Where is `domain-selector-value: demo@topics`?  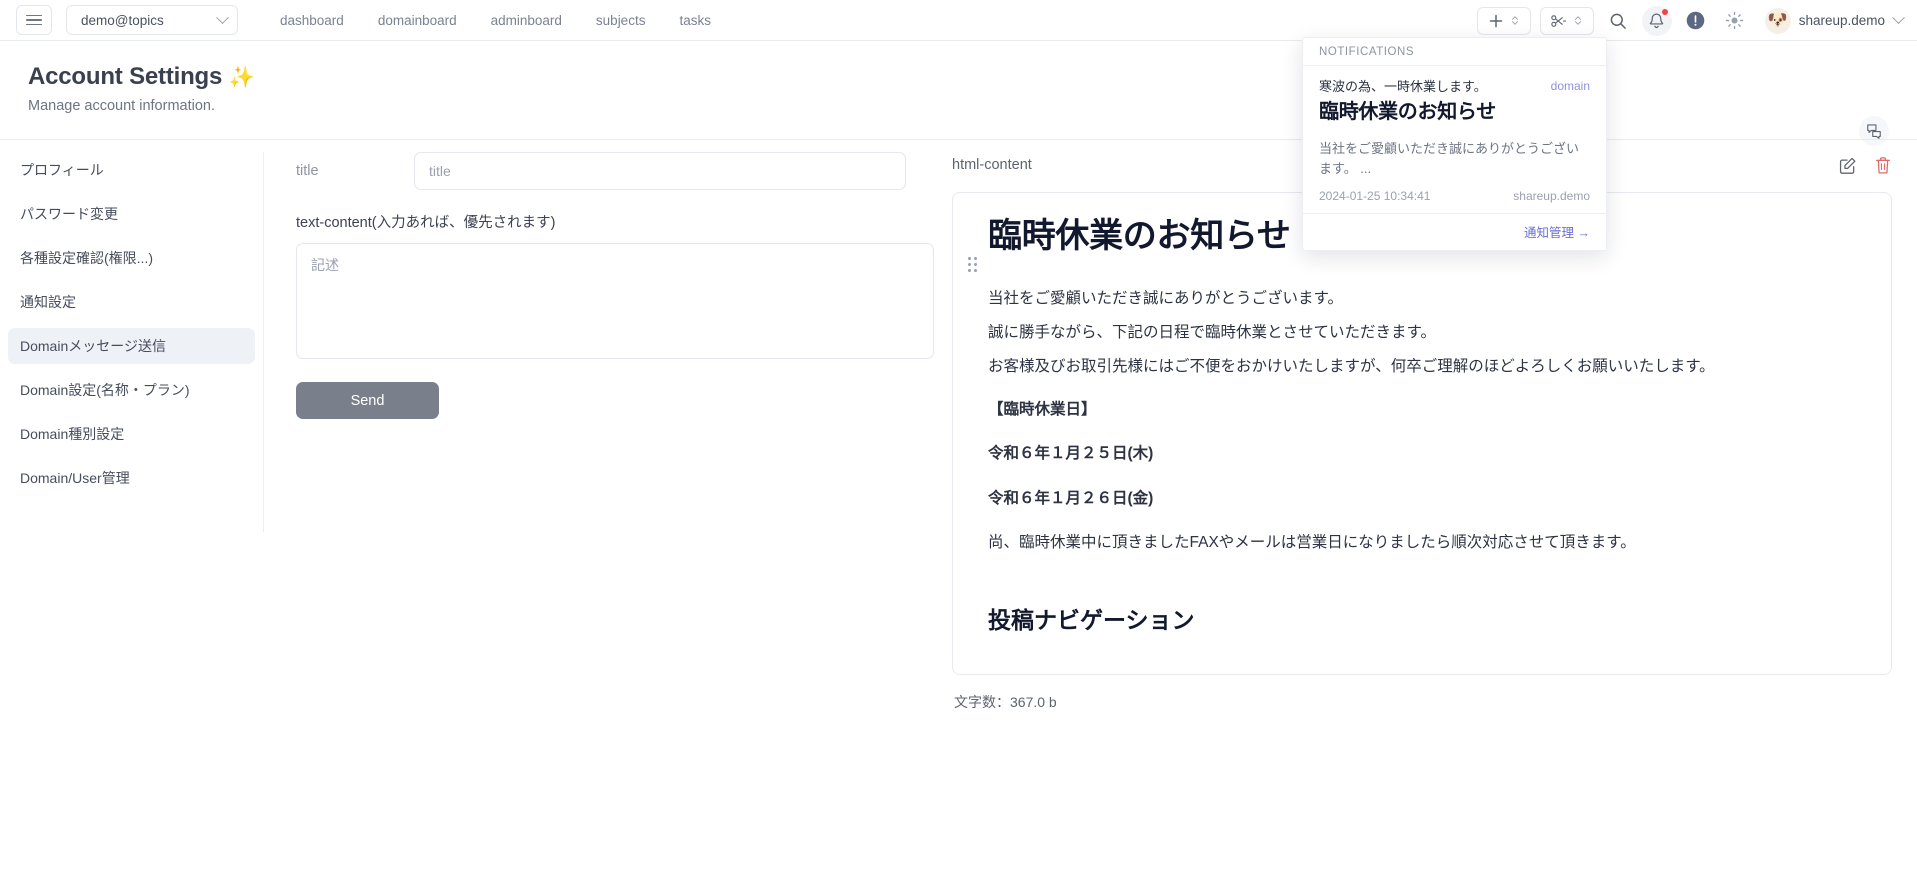 domain-selector-value: demo@topics is located at coordinates (122, 20).